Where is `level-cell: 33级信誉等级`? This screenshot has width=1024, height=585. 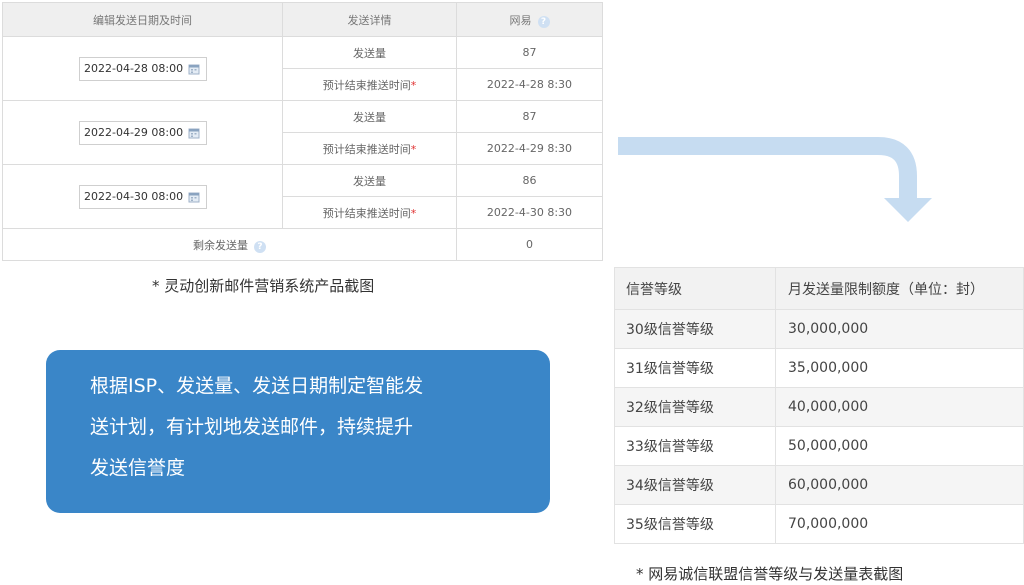 level-cell: 33级信誉等级 is located at coordinates (695, 446).